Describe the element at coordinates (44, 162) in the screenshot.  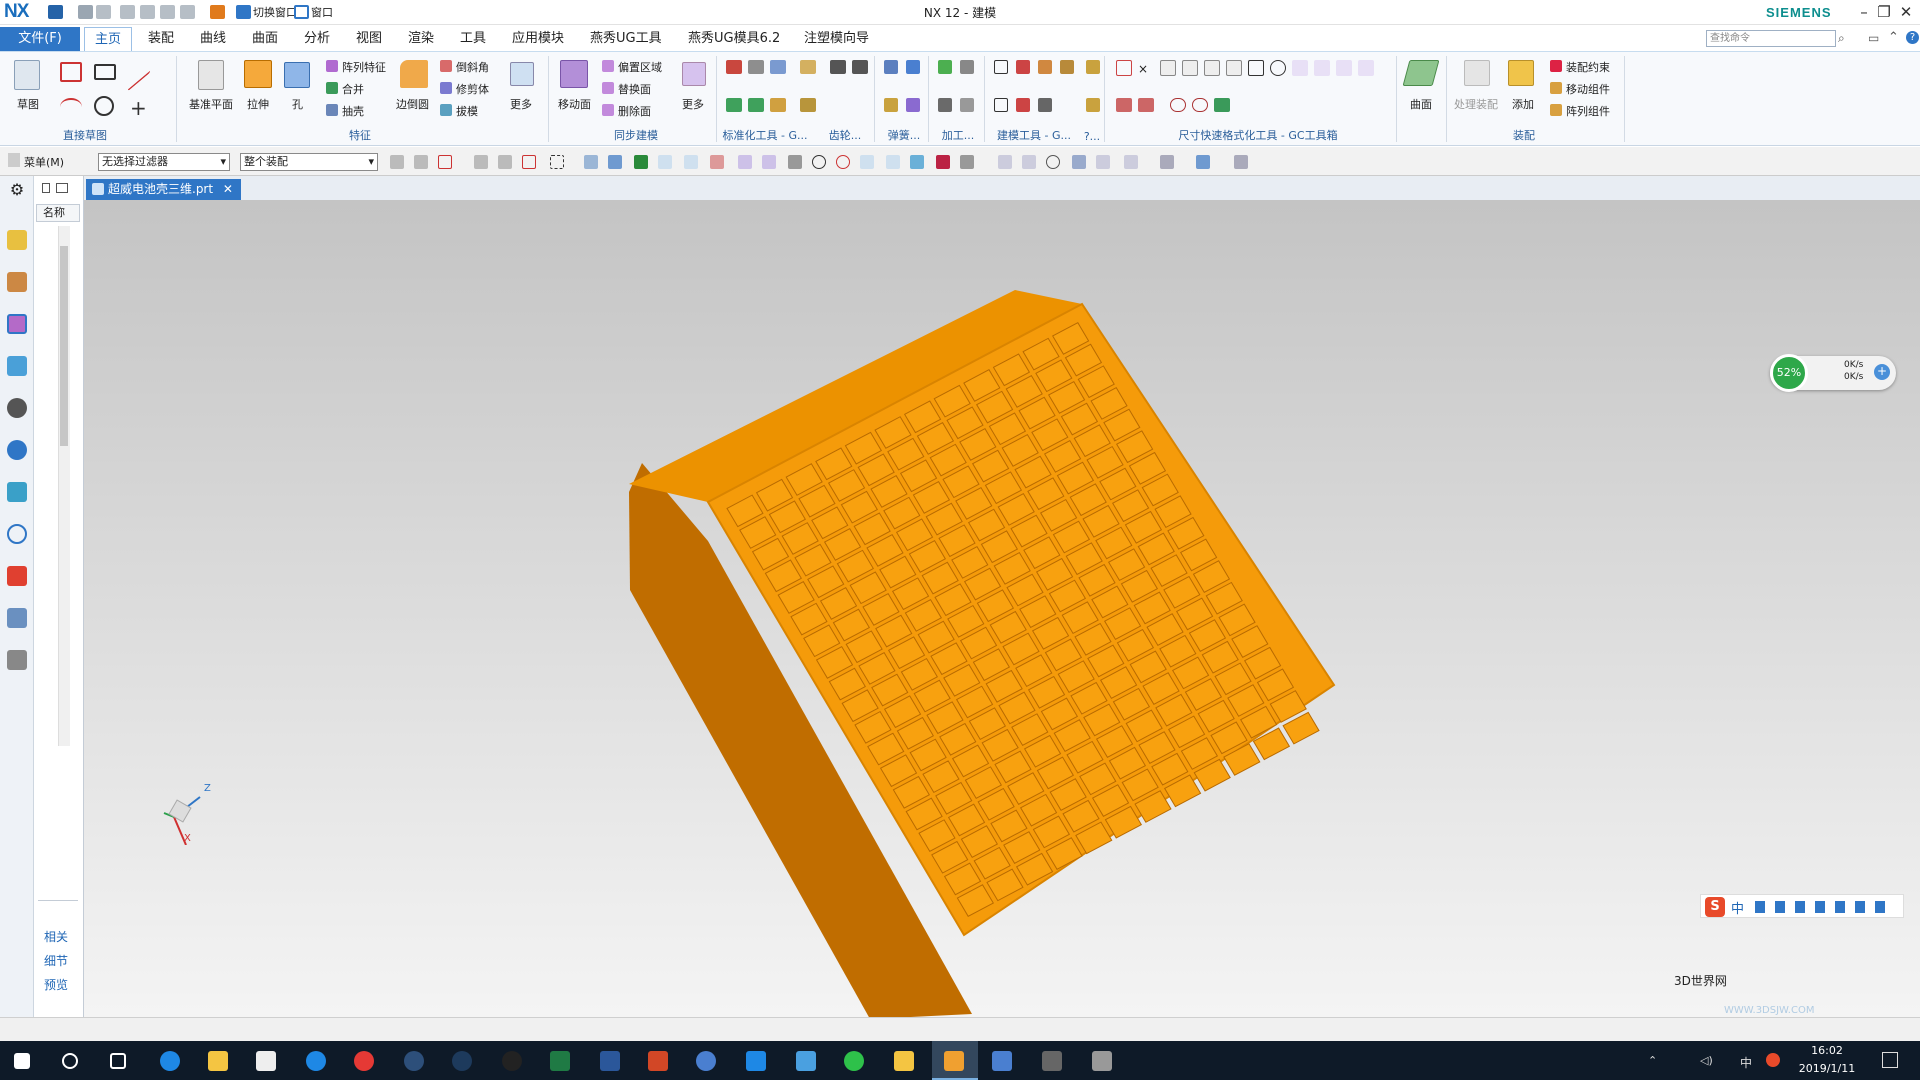
I see `menu-button: 菜单(M)` at that location.